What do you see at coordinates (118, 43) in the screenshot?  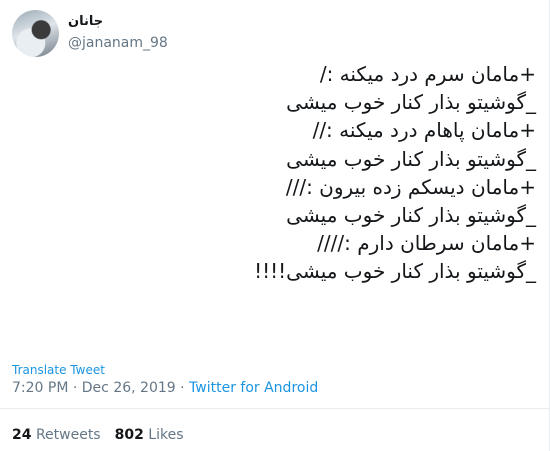 I see `user-handle: @jananam_98` at bounding box center [118, 43].